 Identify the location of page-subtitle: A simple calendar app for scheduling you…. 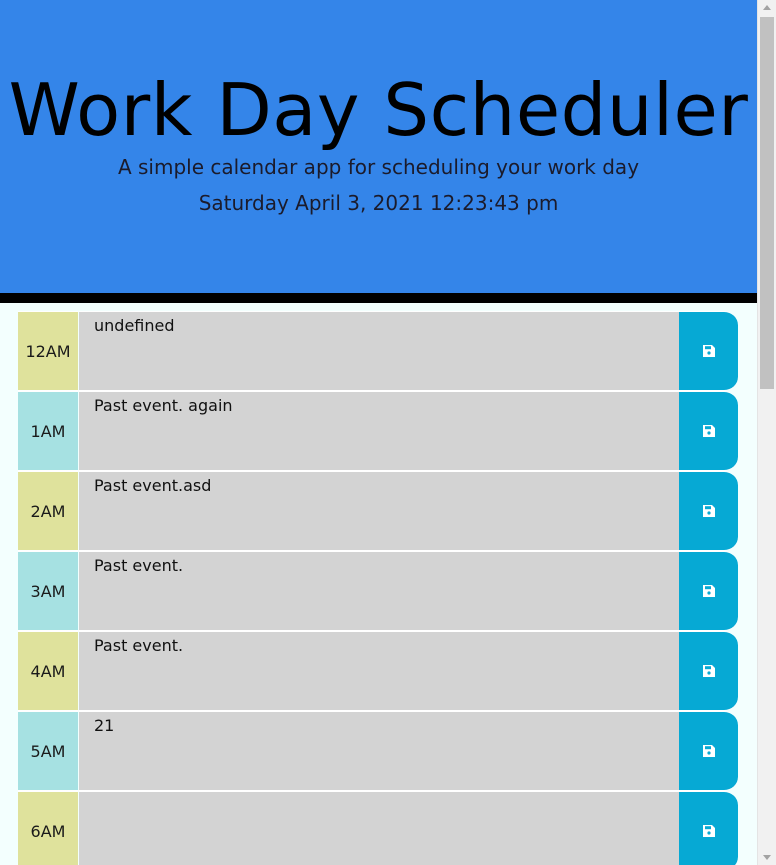
(378, 167).